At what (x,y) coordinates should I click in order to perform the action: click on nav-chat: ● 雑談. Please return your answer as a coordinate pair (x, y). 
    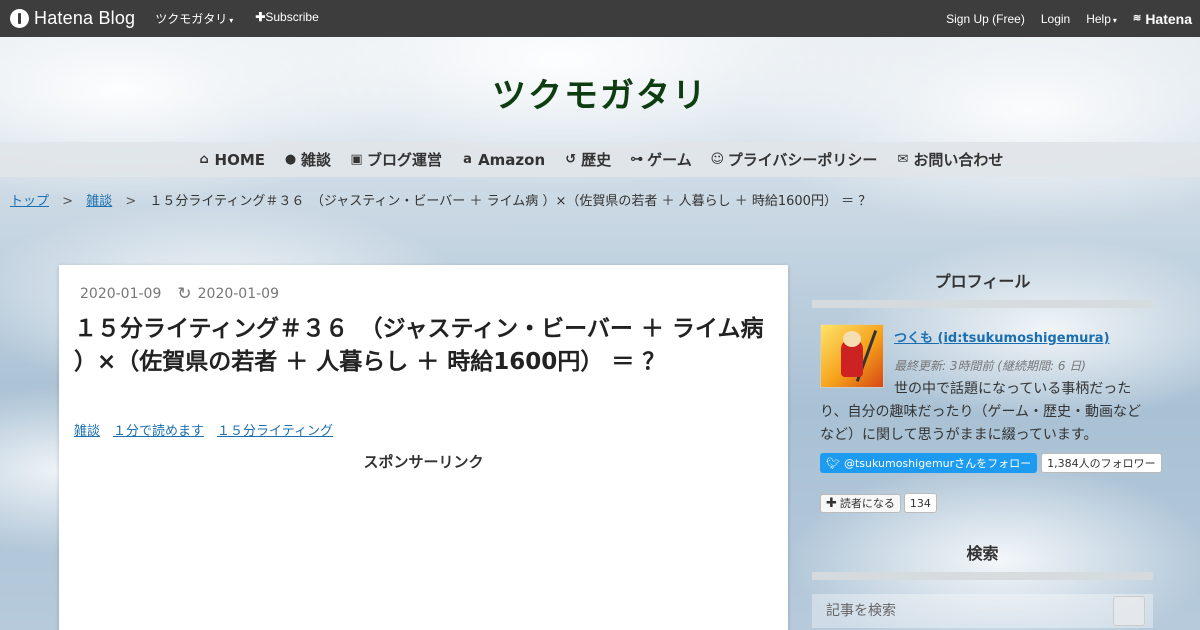
    Looking at the image, I should click on (307, 159).